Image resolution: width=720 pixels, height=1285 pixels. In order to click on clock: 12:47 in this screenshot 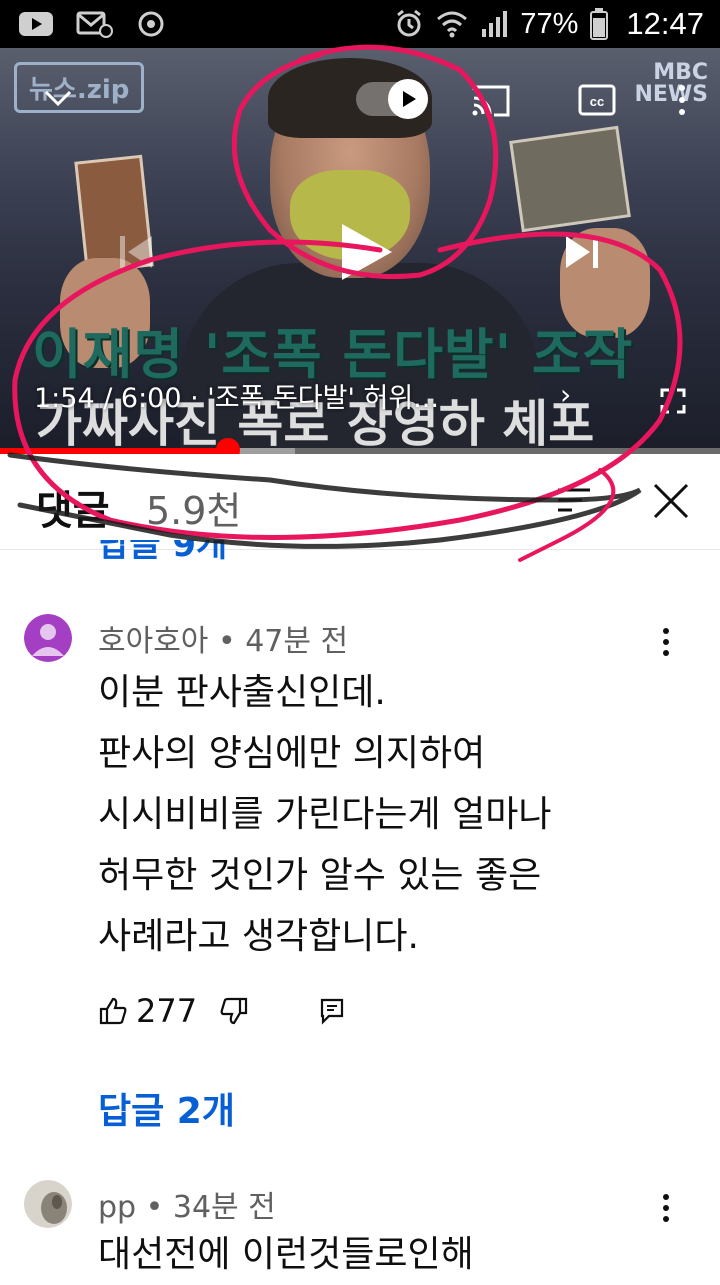, I will do `click(665, 23)`.